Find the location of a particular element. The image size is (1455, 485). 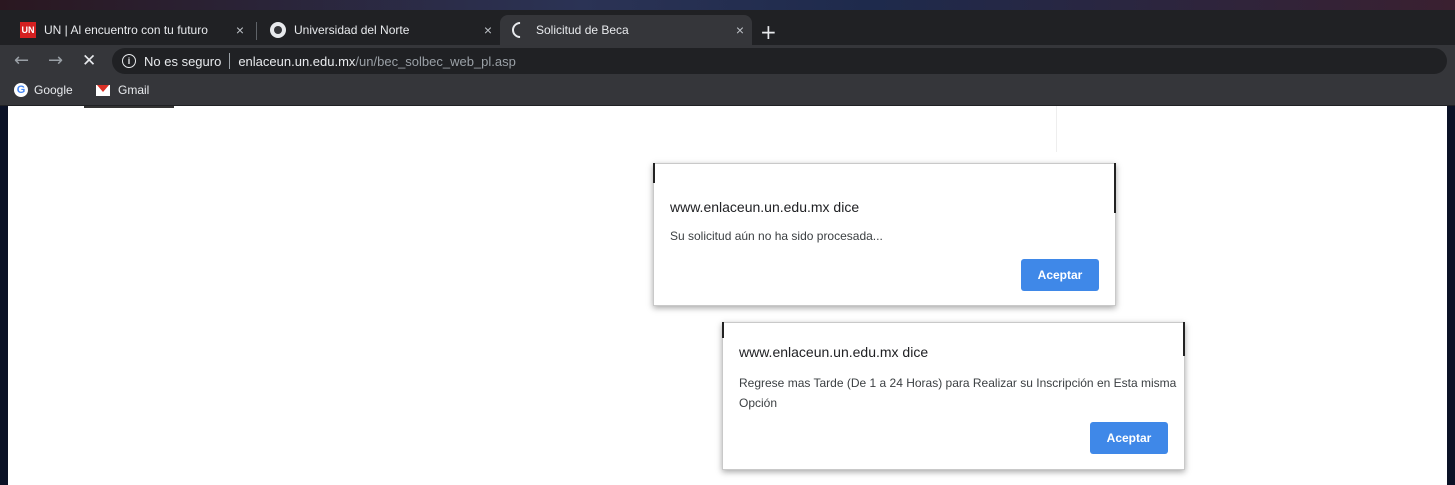

bookmark-google: G Google is located at coordinates (43, 90).